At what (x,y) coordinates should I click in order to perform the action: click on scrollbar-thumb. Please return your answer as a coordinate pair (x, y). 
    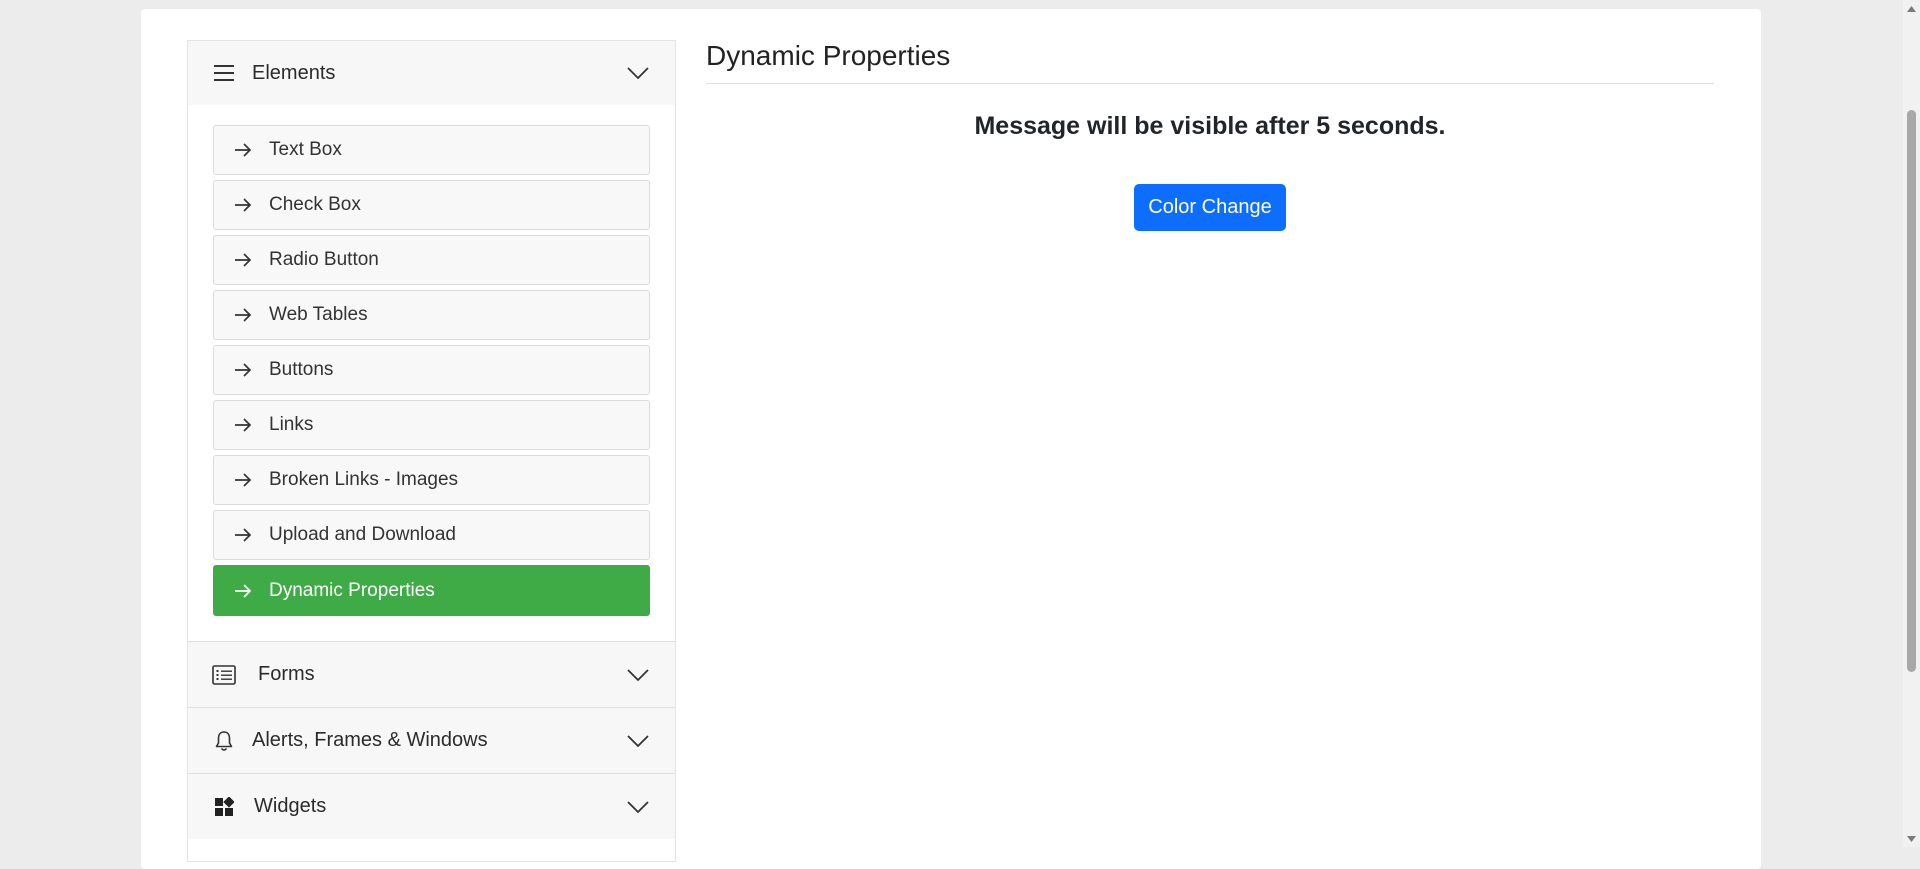
    Looking at the image, I should click on (1911, 391).